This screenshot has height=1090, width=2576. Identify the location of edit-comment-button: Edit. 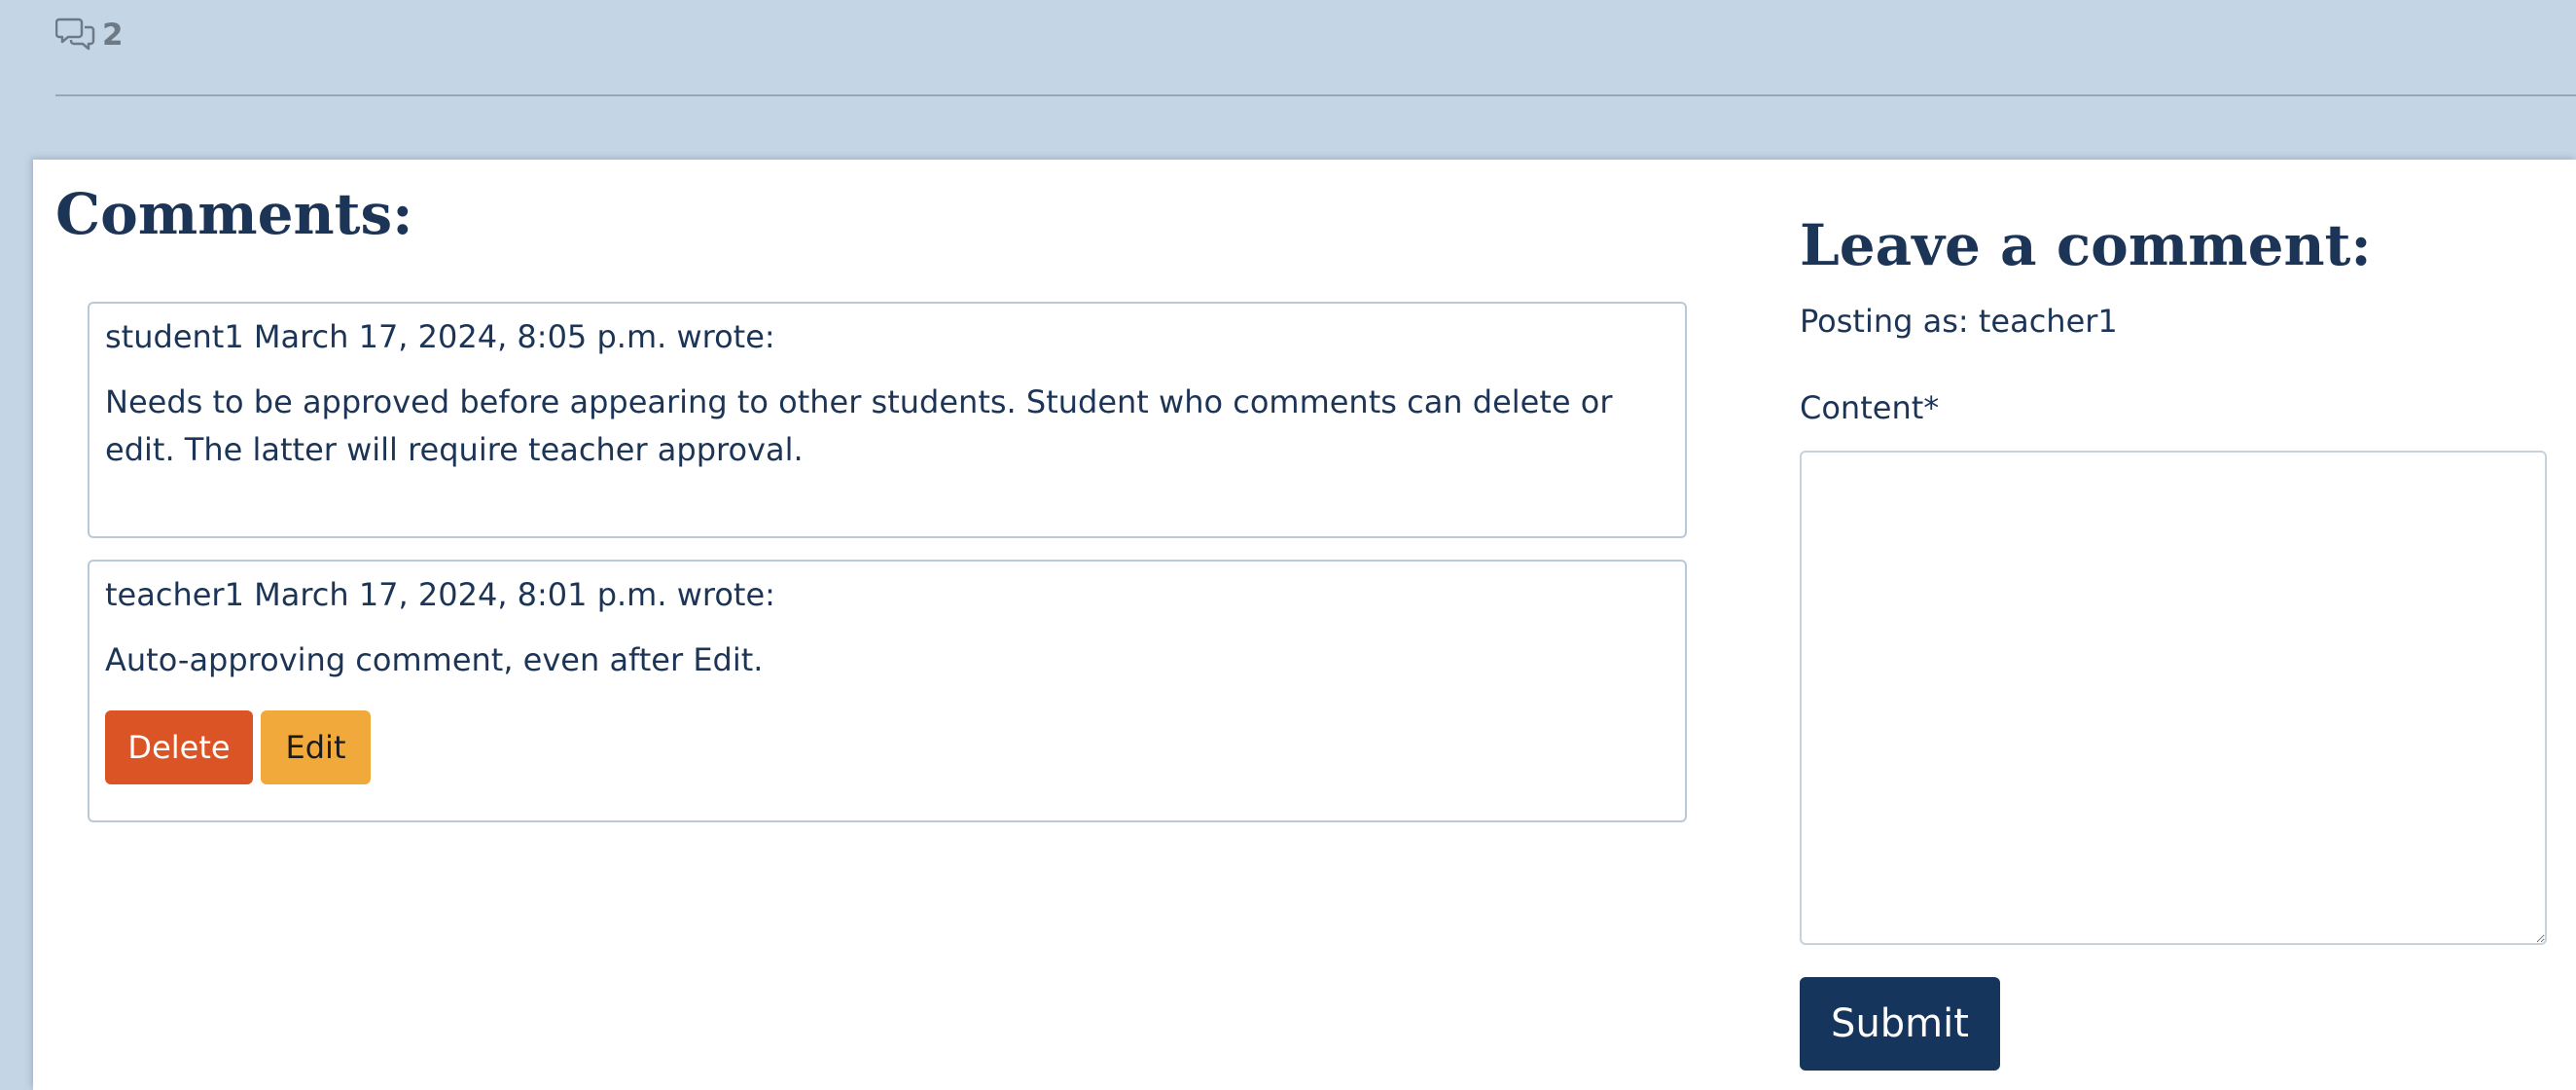
(316, 747).